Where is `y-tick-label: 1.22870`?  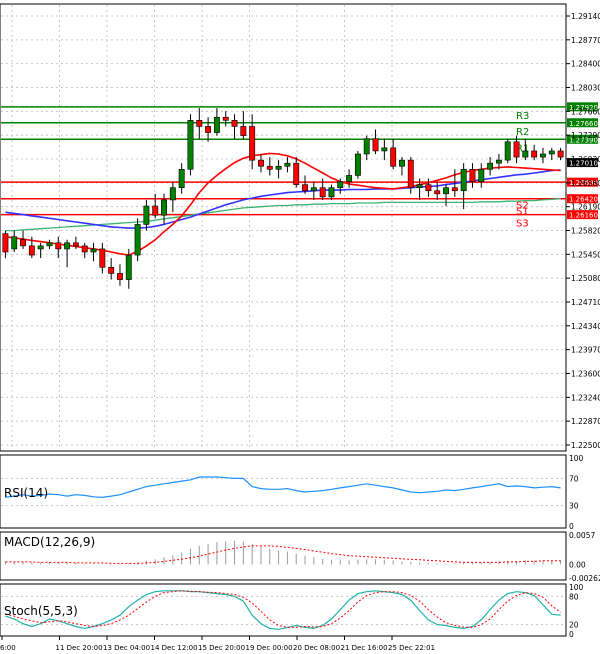 y-tick-label: 1.22870 is located at coordinates (585, 421).